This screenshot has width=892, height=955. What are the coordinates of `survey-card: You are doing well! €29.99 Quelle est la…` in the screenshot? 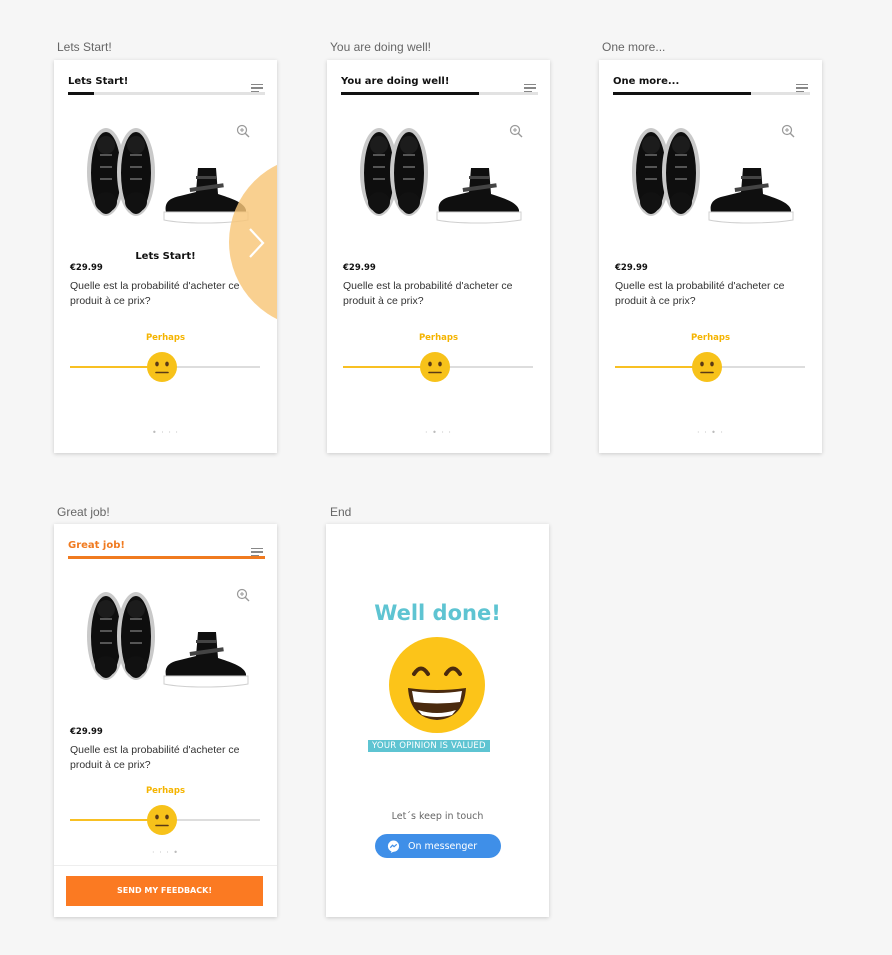 It's located at (438, 256).